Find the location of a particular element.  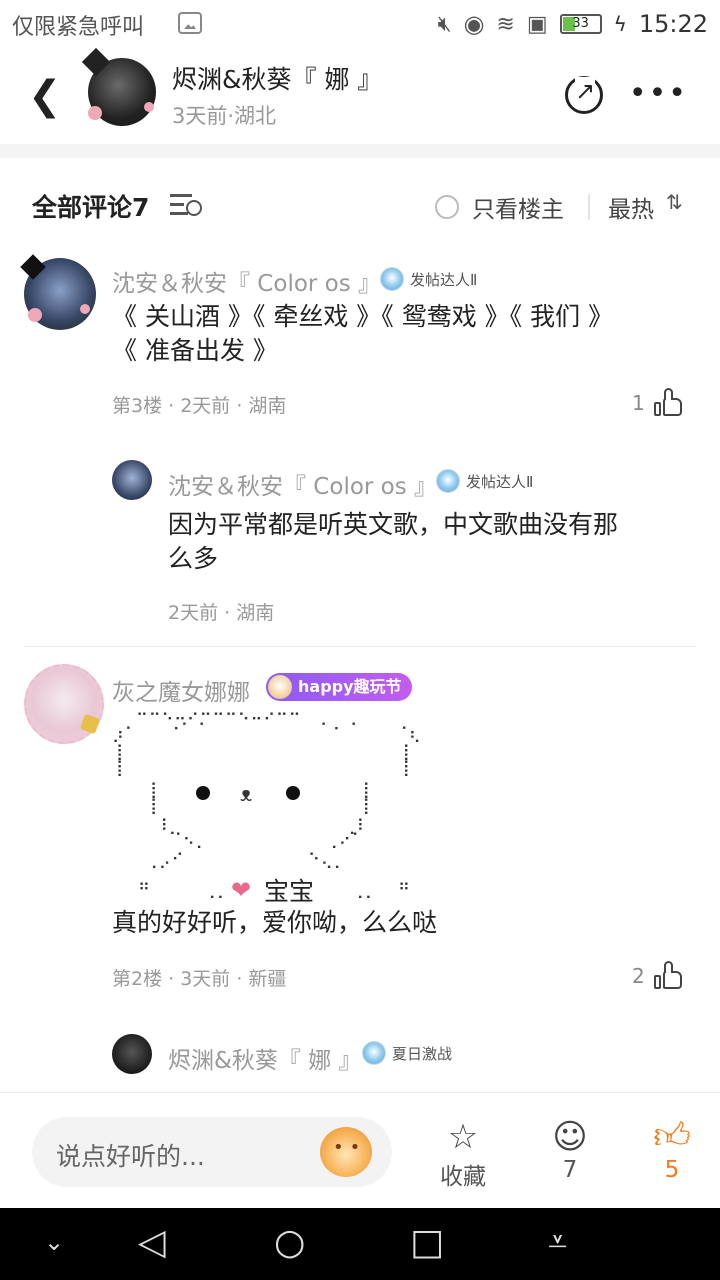

author-name: 烬渊&秋葵『 娜 』 is located at coordinates (277, 78).